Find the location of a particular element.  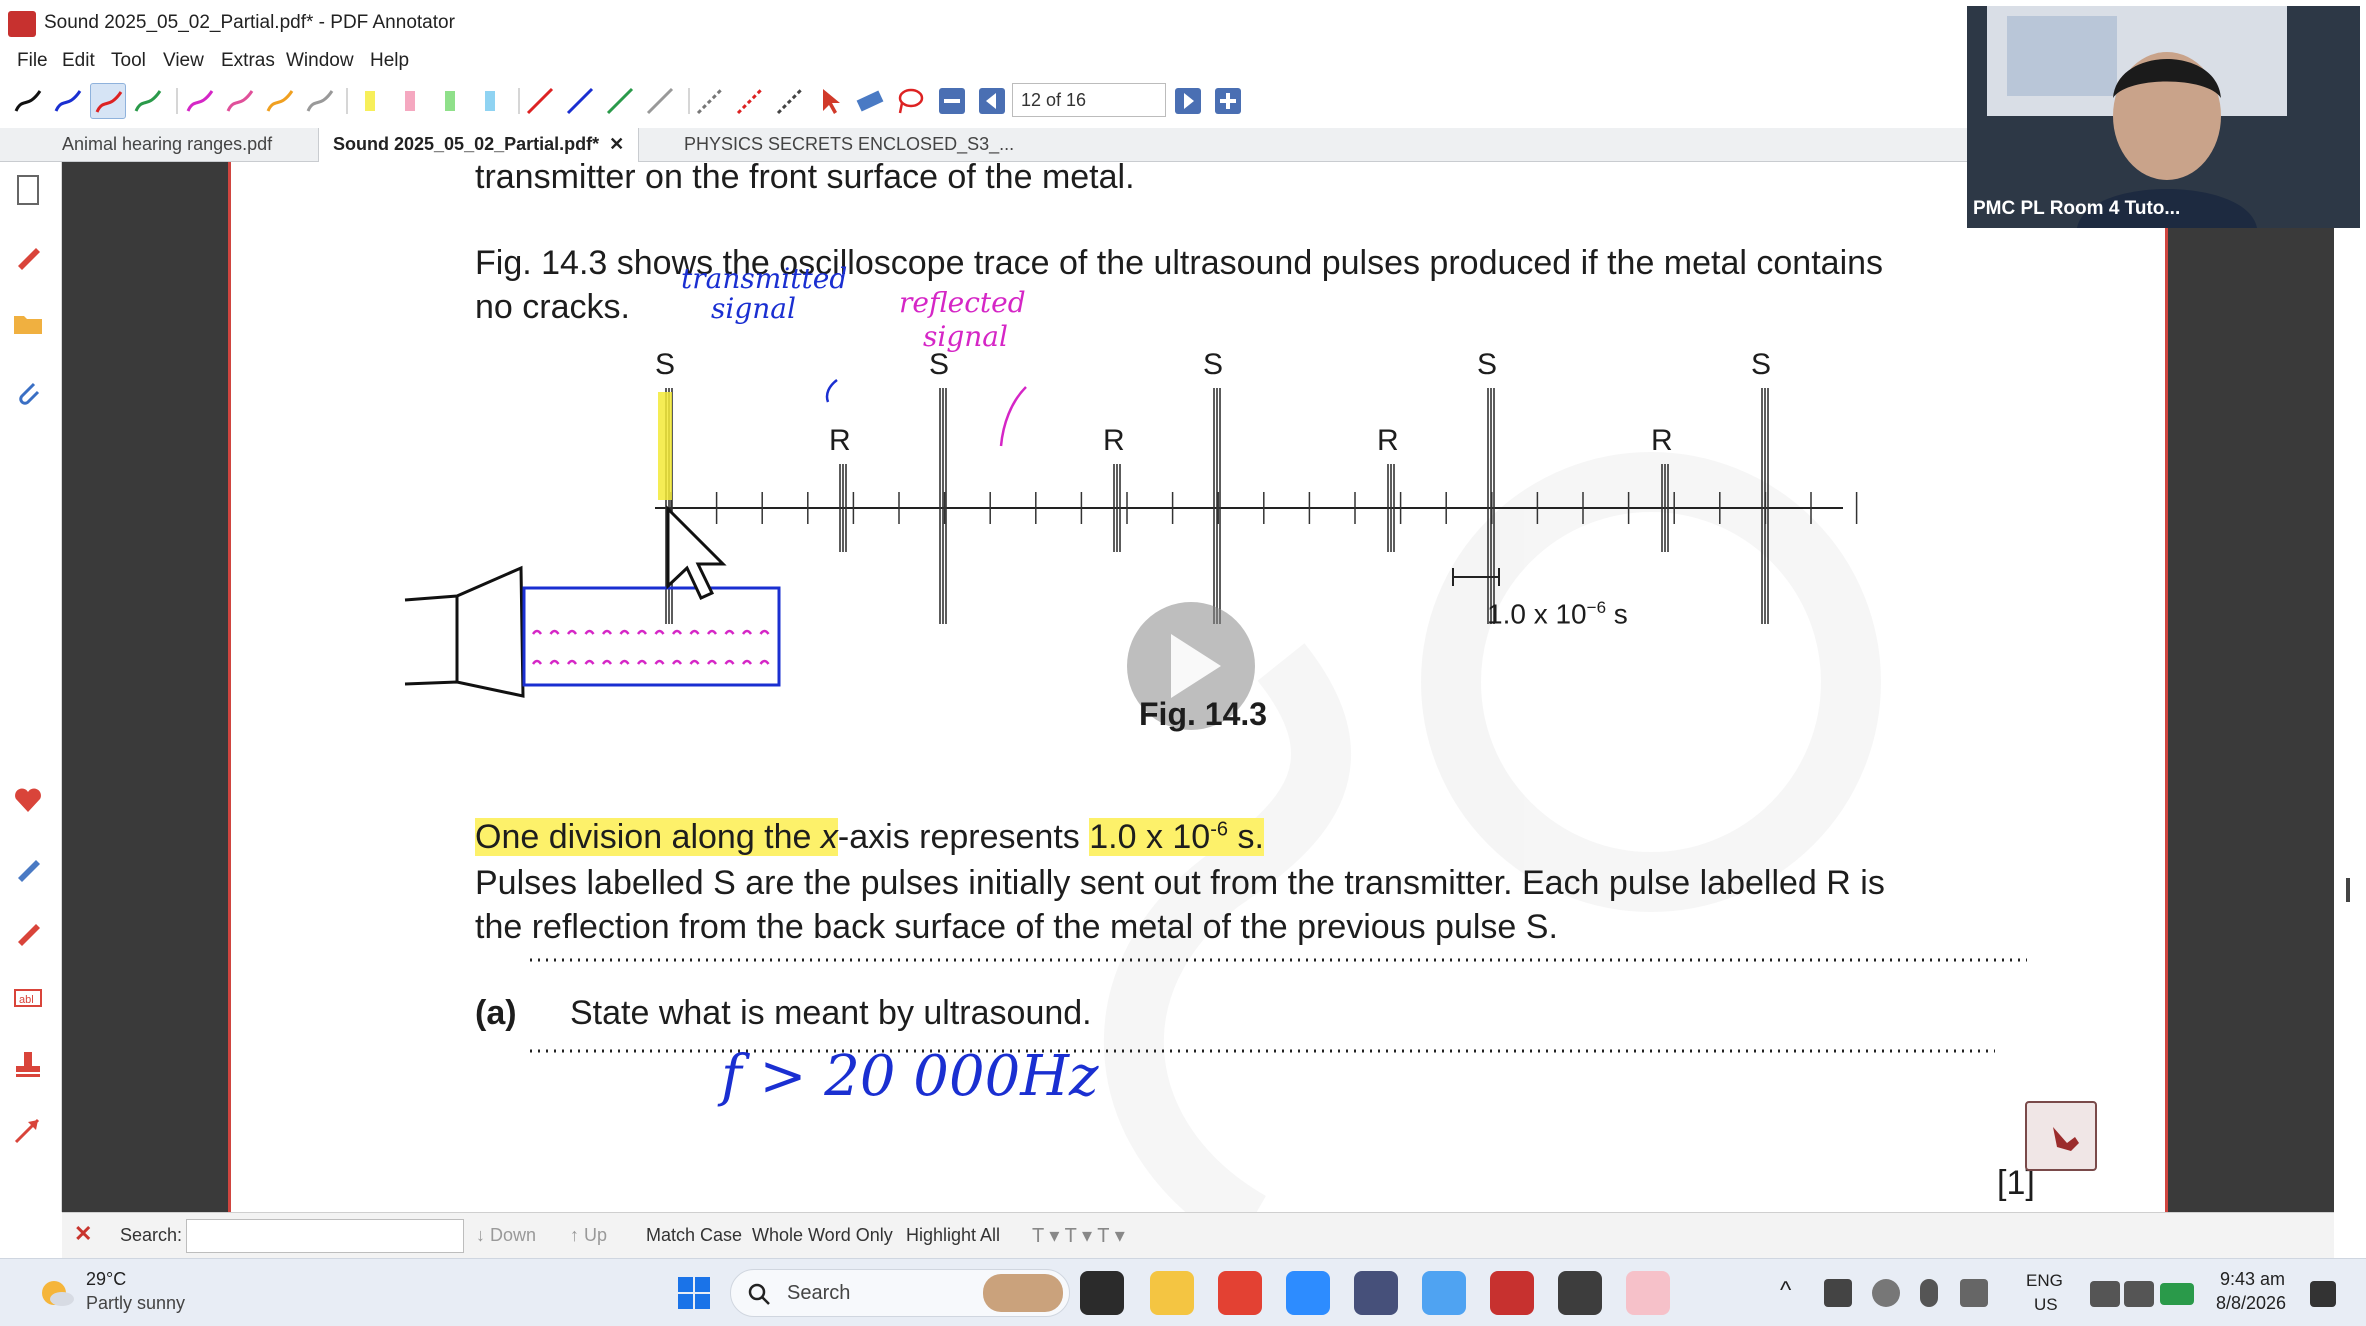

microphone-icon is located at coordinates (1929, 1293).